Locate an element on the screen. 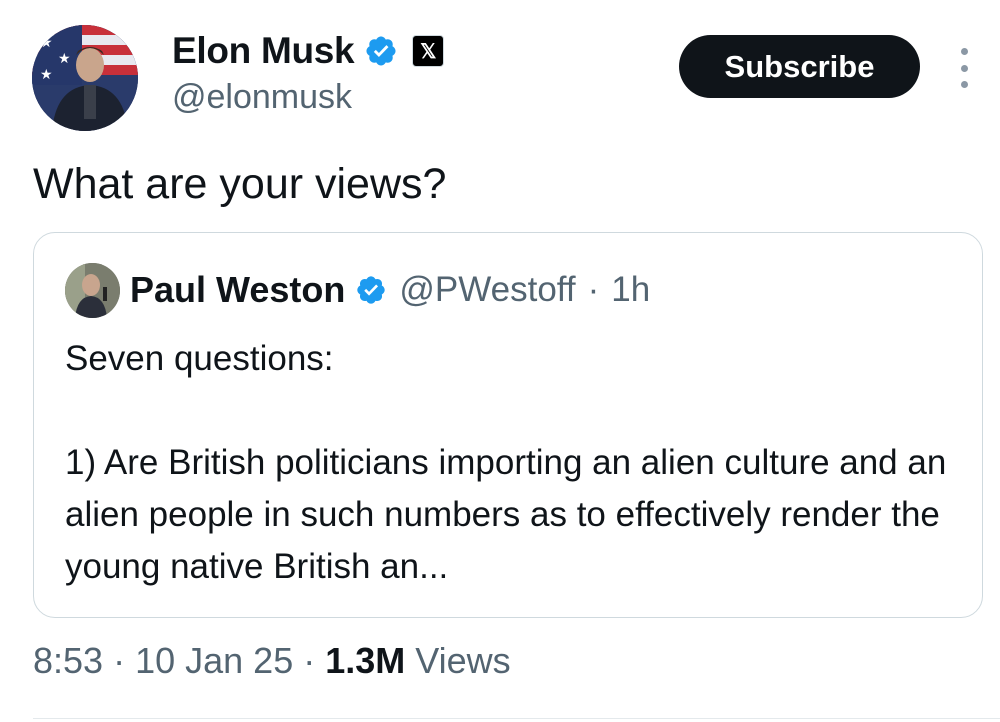  quoted-header: Paul Weston @PWestoff · 1h is located at coordinates (390, 290).